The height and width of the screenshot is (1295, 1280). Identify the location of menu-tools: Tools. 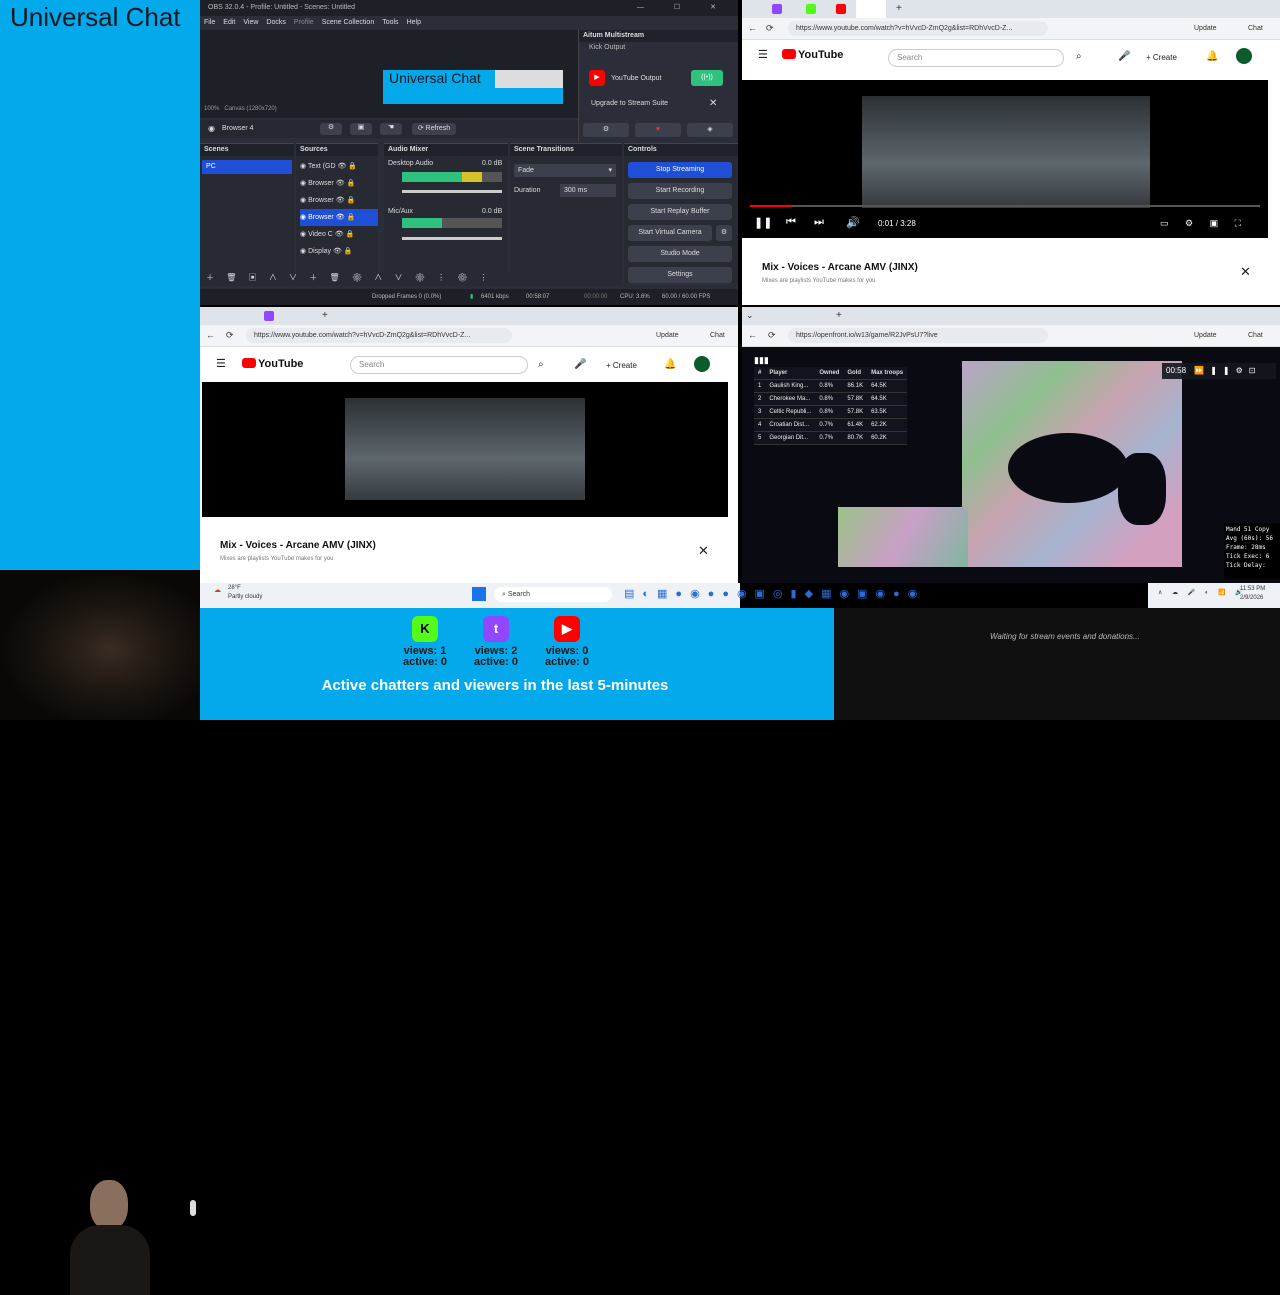
(390, 22).